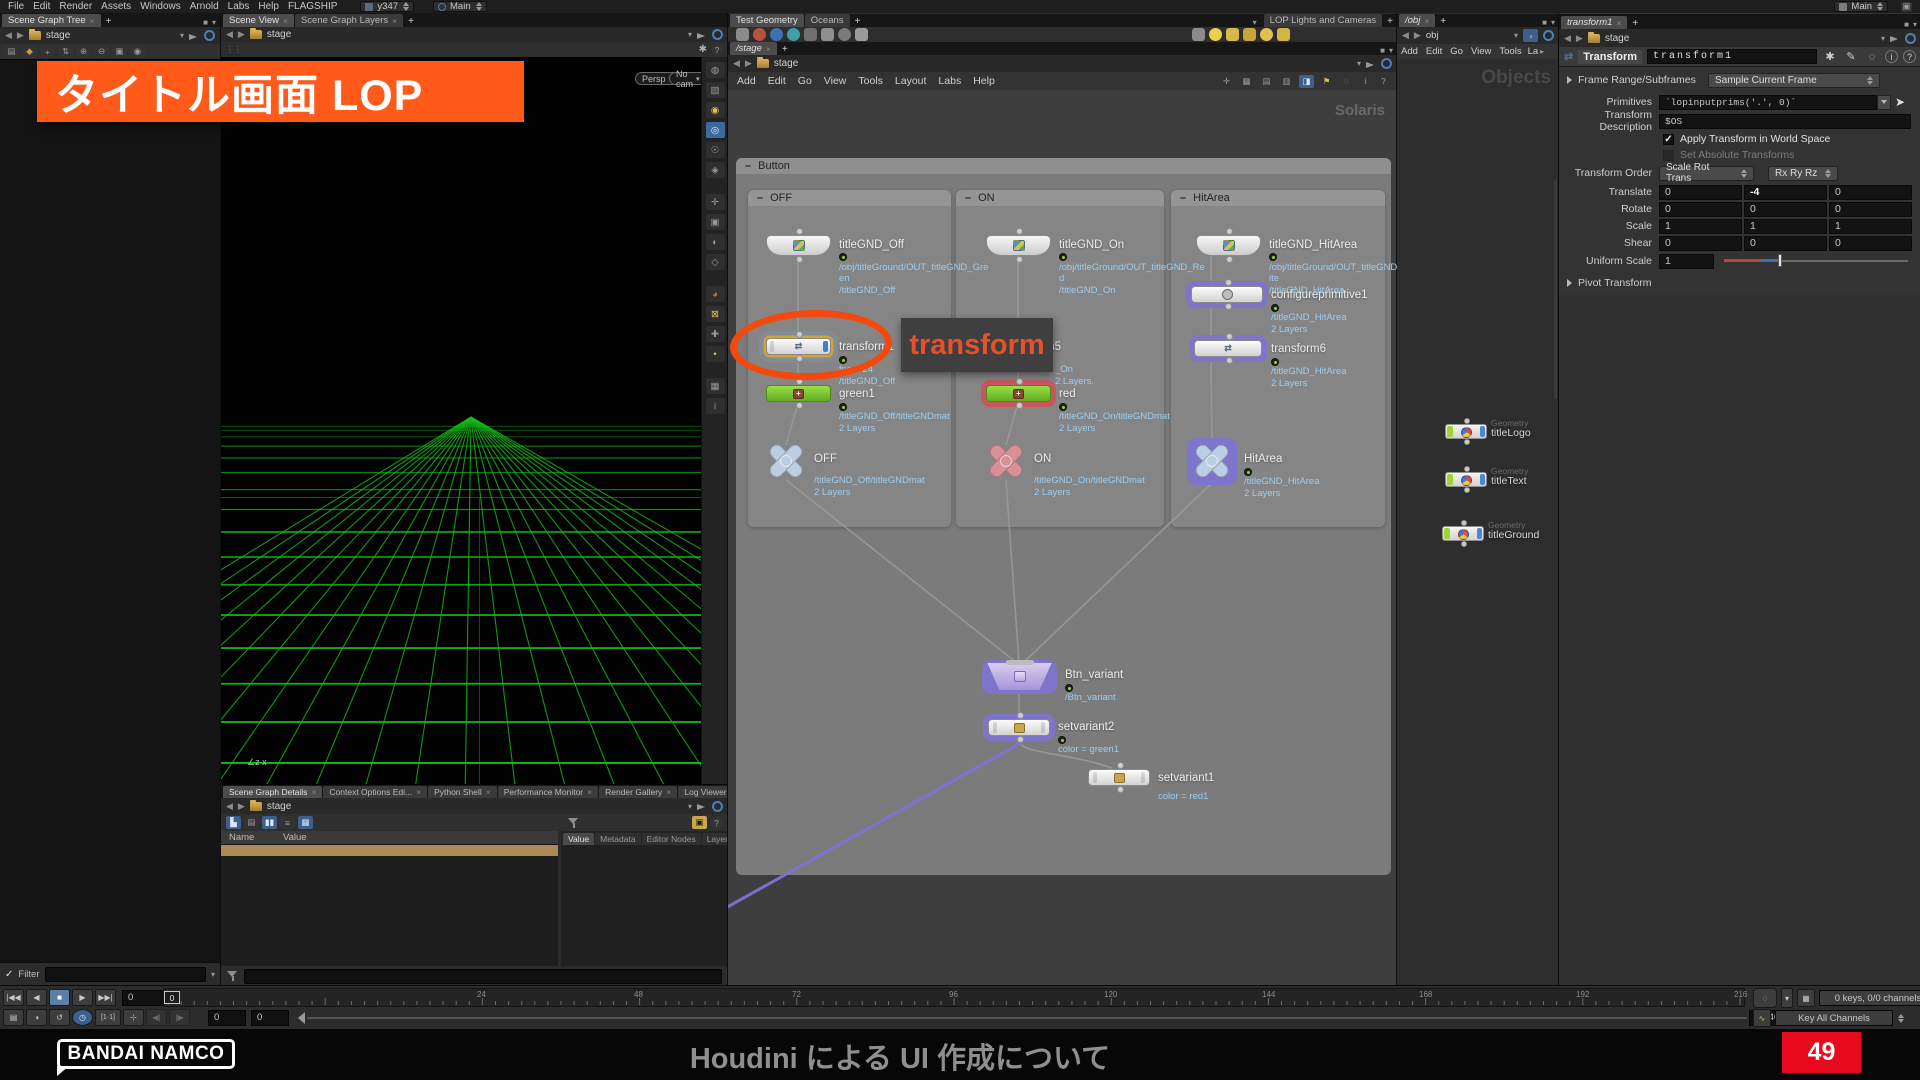 Image resolution: width=1920 pixels, height=1080 pixels. What do you see at coordinates (1530, 35) in the screenshot?
I see `color-palette-icon: ◑` at bounding box center [1530, 35].